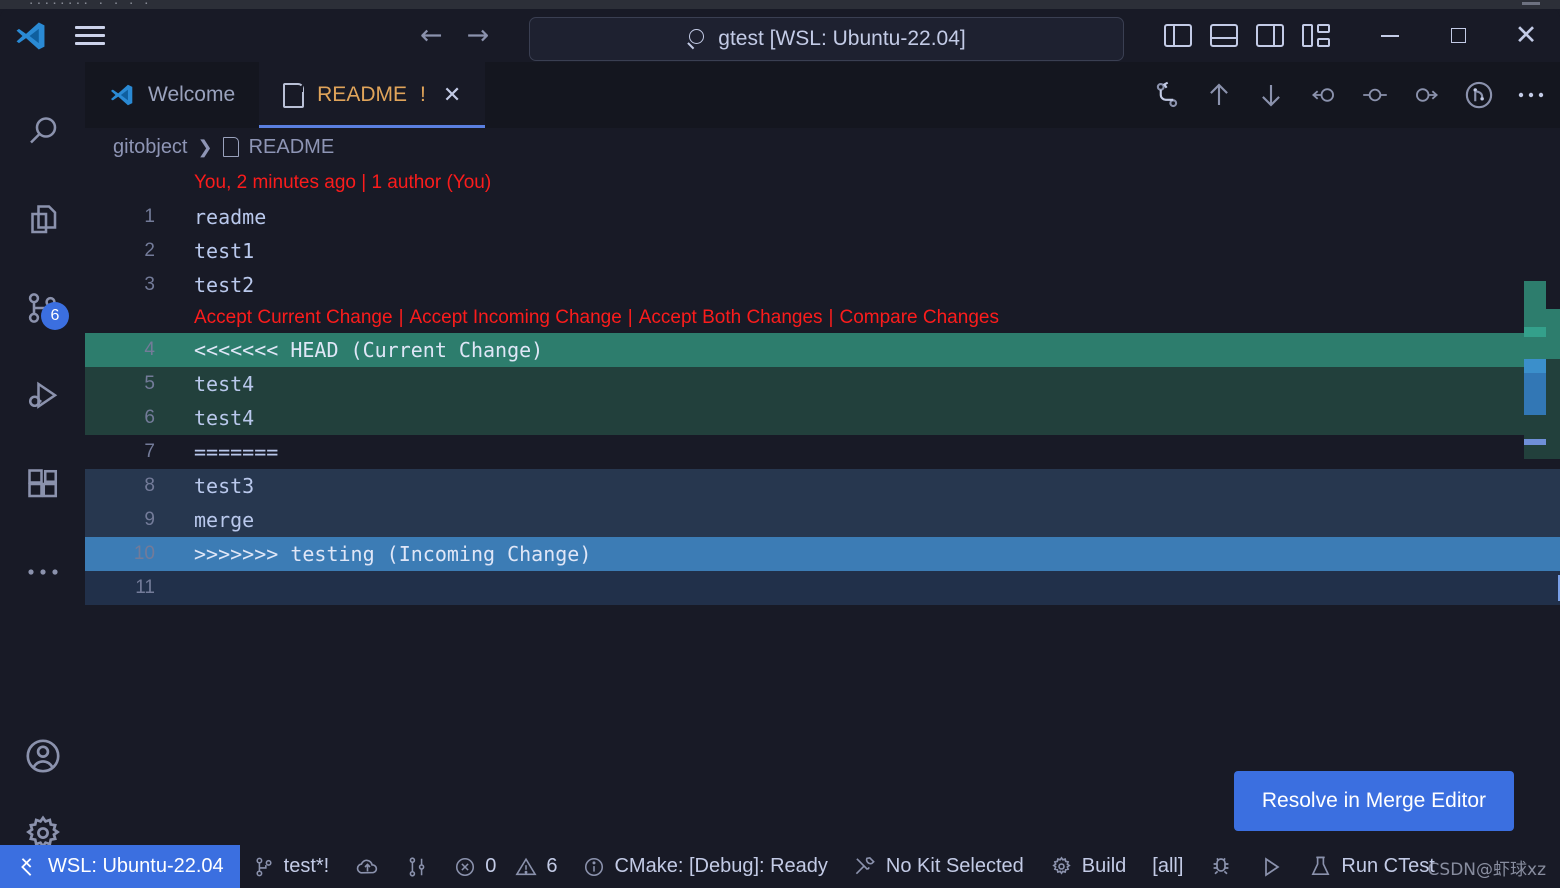 The width and height of the screenshot is (1560, 888). What do you see at coordinates (1320, 866) in the screenshot?
I see `beaker-icon` at bounding box center [1320, 866].